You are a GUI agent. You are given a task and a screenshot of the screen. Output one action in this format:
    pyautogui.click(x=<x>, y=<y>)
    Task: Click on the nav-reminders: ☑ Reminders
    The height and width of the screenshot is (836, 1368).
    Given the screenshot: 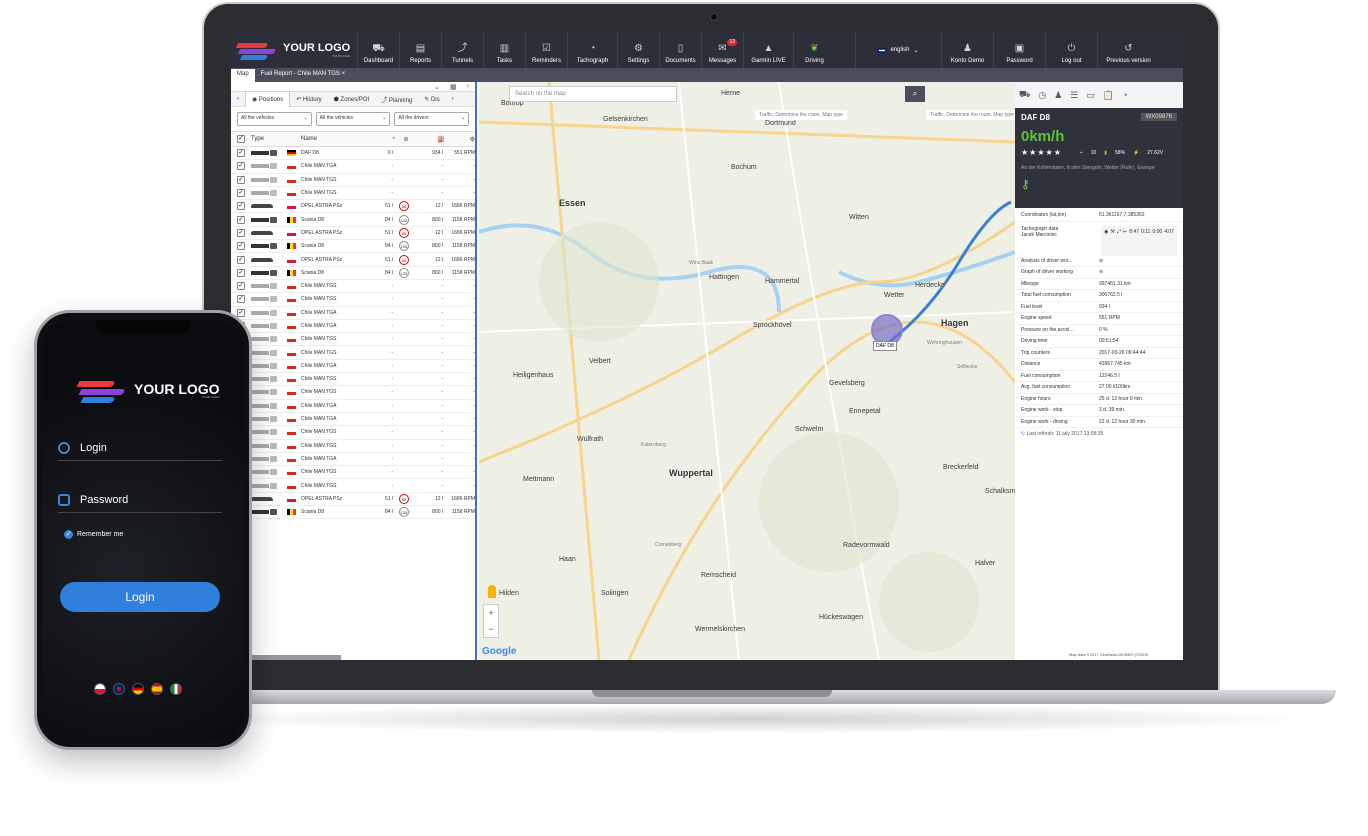 What is the action you would take?
    pyautogui.click(x=546, y=50)
    